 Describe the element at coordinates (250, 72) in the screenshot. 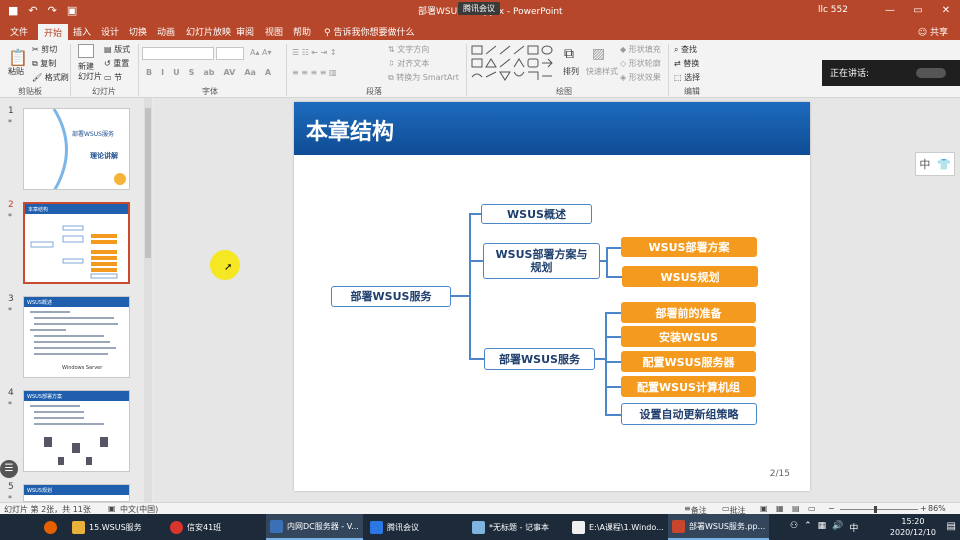

I see `change-case-button: Aa` at that location.